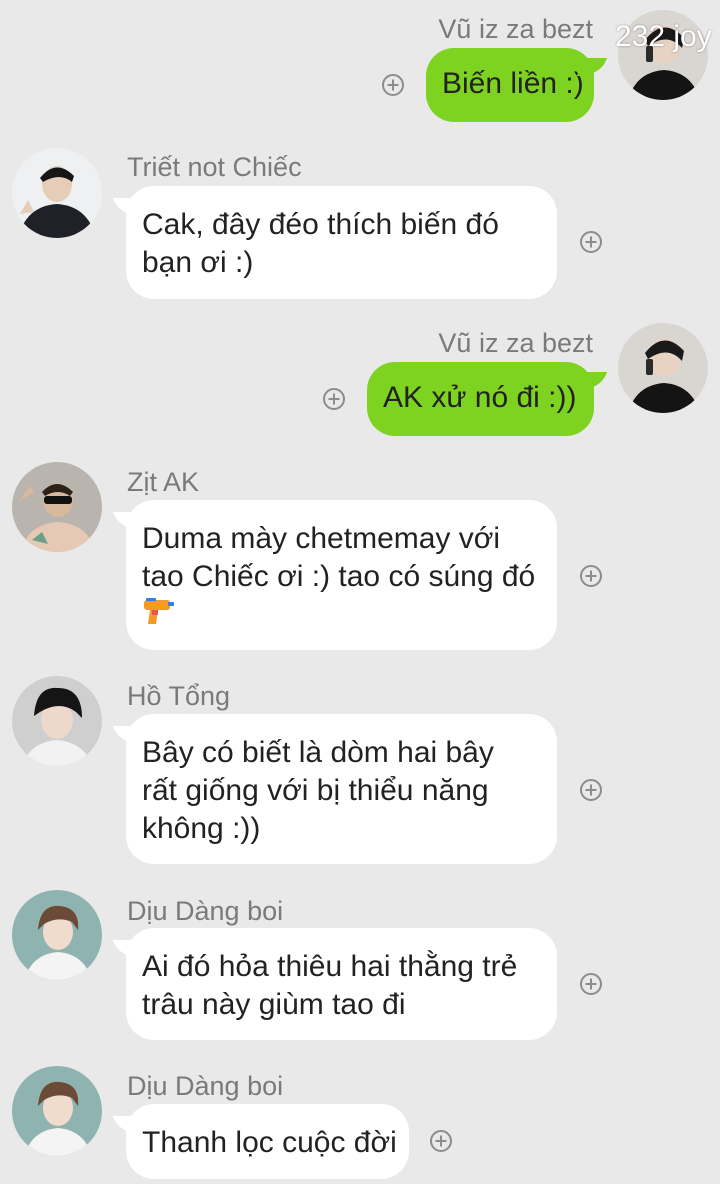 The image size is (720, 1184). I want to click on incoming-message-bubble: Thanh lọc cuộc đời, so click(267, 1141).